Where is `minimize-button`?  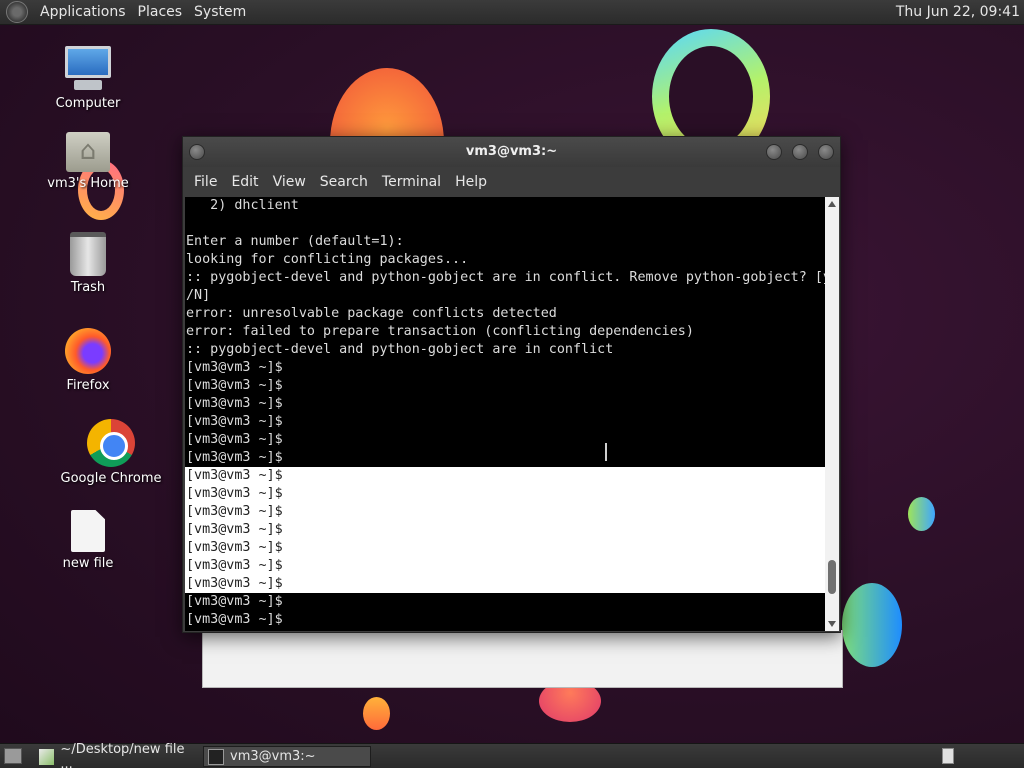 minimize-button is located at coordinates (774, 152).